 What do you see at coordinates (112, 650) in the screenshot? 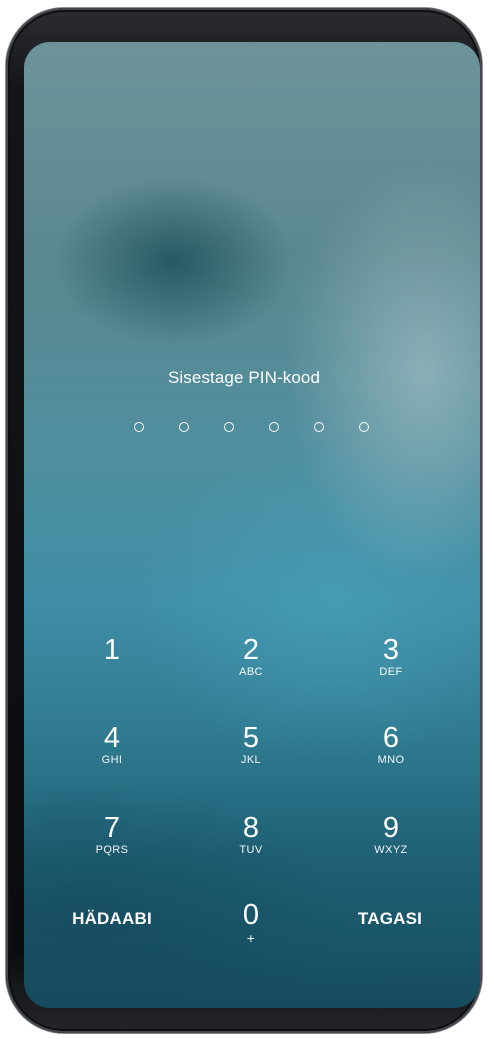
I see `key-digit: 1` at bounding box center [112, 650].